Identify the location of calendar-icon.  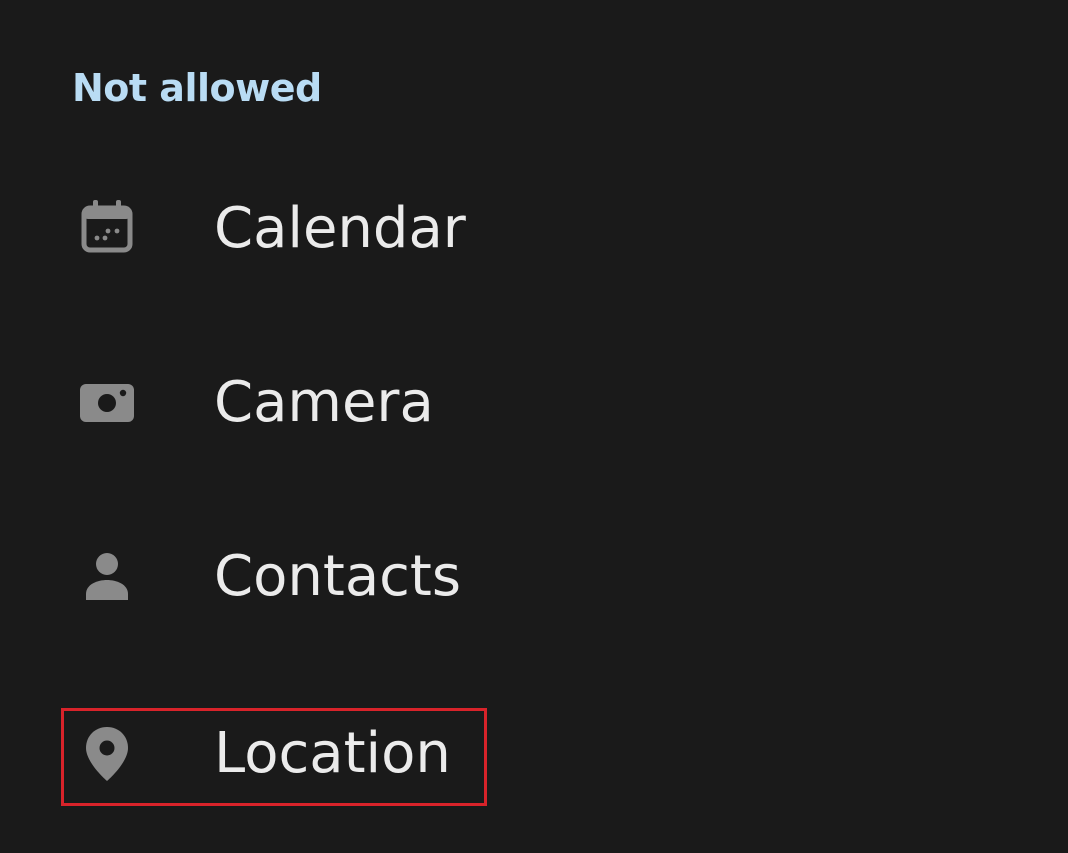
(107, 227).